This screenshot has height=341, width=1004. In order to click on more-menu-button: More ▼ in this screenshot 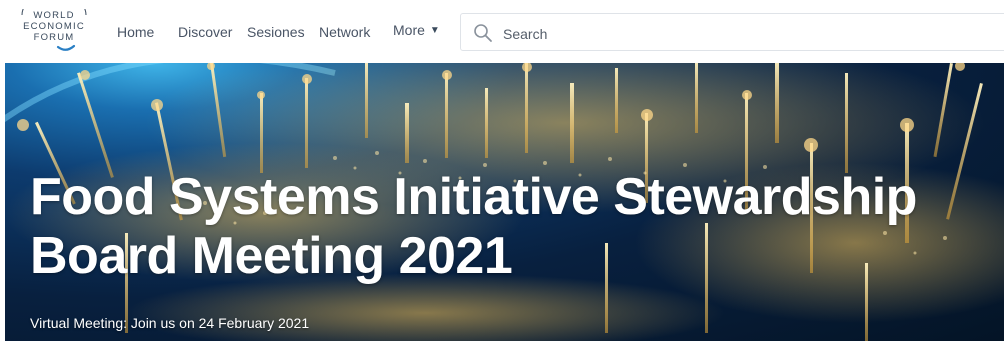, I will do `click(416, 30)`.